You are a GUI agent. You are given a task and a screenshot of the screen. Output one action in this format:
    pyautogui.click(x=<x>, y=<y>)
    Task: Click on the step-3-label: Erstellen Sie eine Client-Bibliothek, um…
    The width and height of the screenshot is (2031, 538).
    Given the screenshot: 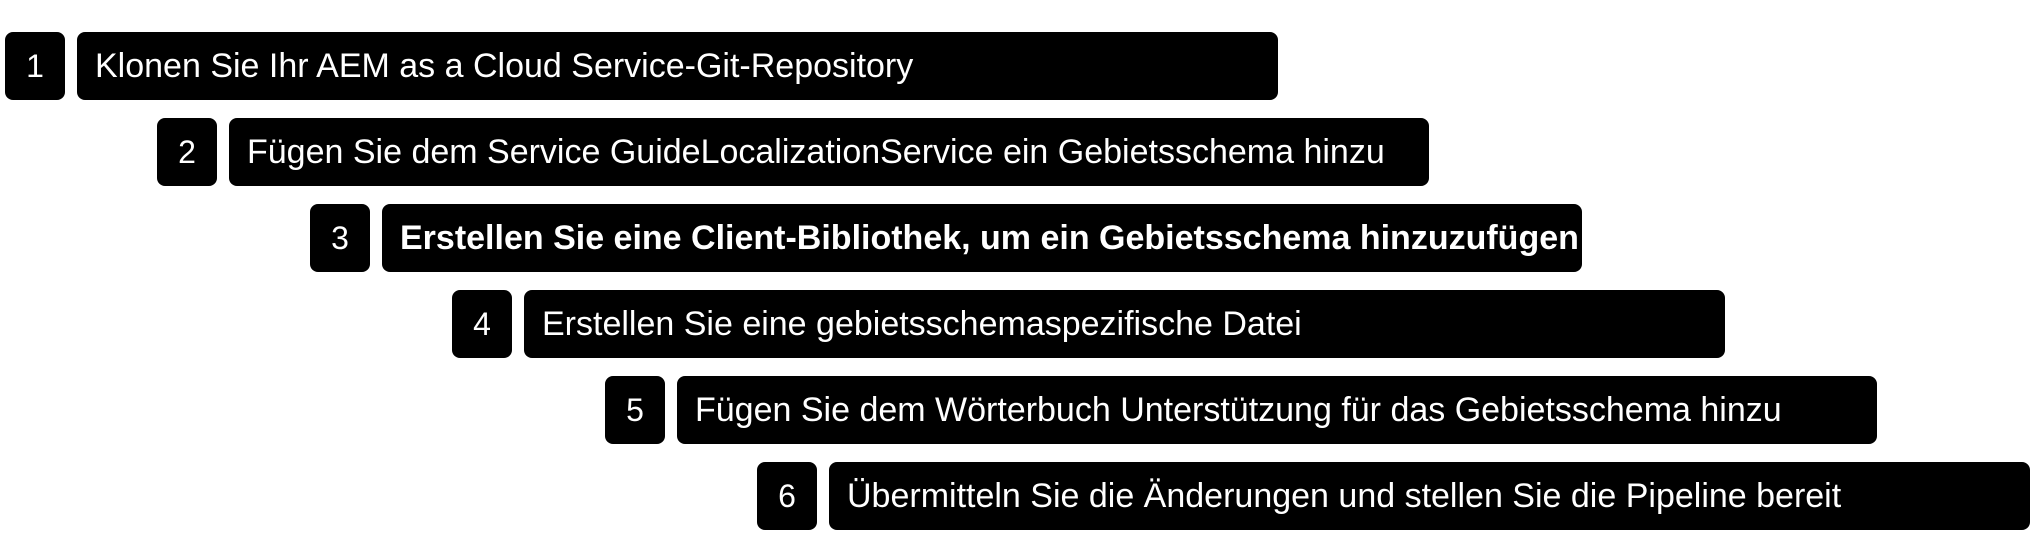 What is the action you would take?
    pyautogui.click(x=982, y=238)
    